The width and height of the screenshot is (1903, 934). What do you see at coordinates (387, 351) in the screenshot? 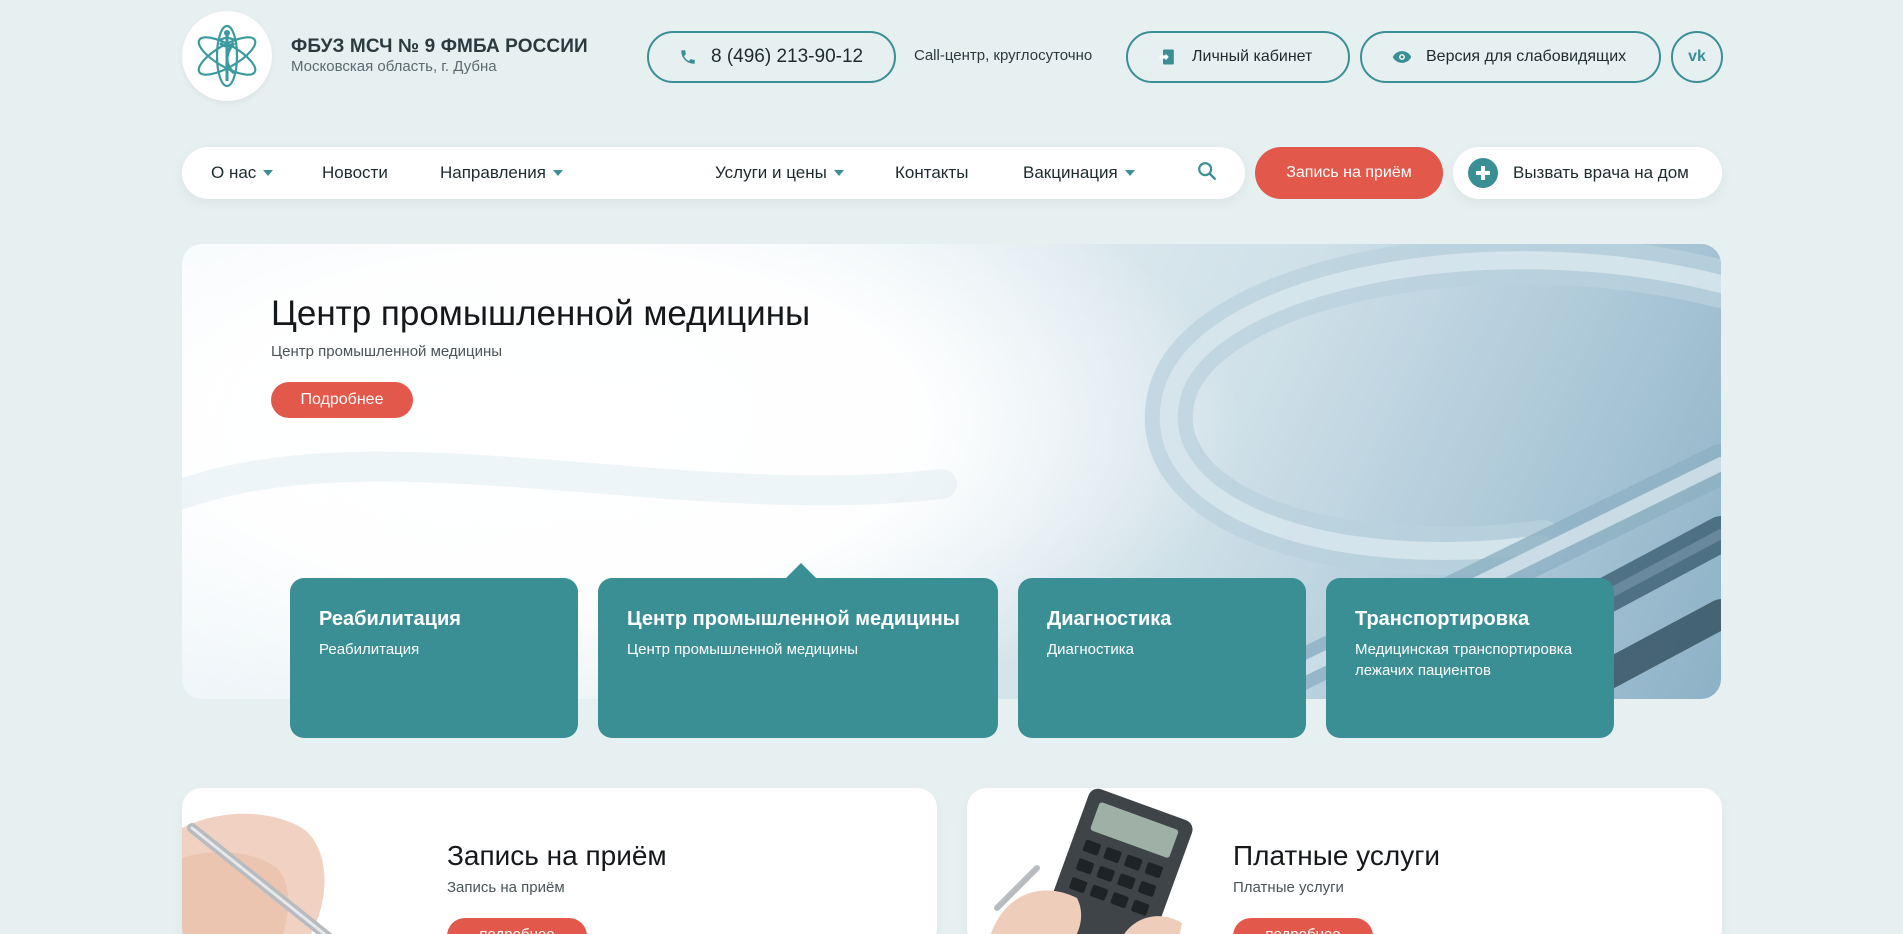
I see `hero-subtitle: Центр промышленной медицины` at bounding box center [387, 351].